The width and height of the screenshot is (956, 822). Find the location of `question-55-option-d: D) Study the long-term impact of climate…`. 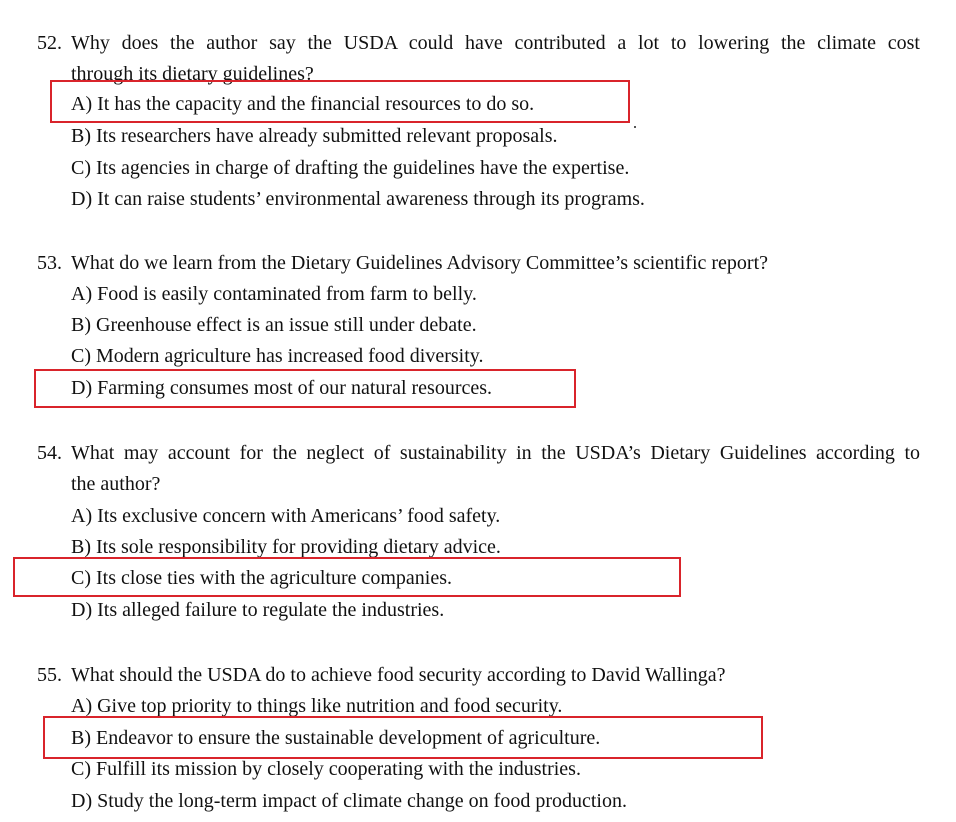

question-55-option-d: D) Study the long-term impact of climate… is located at coordinates (349, 801).